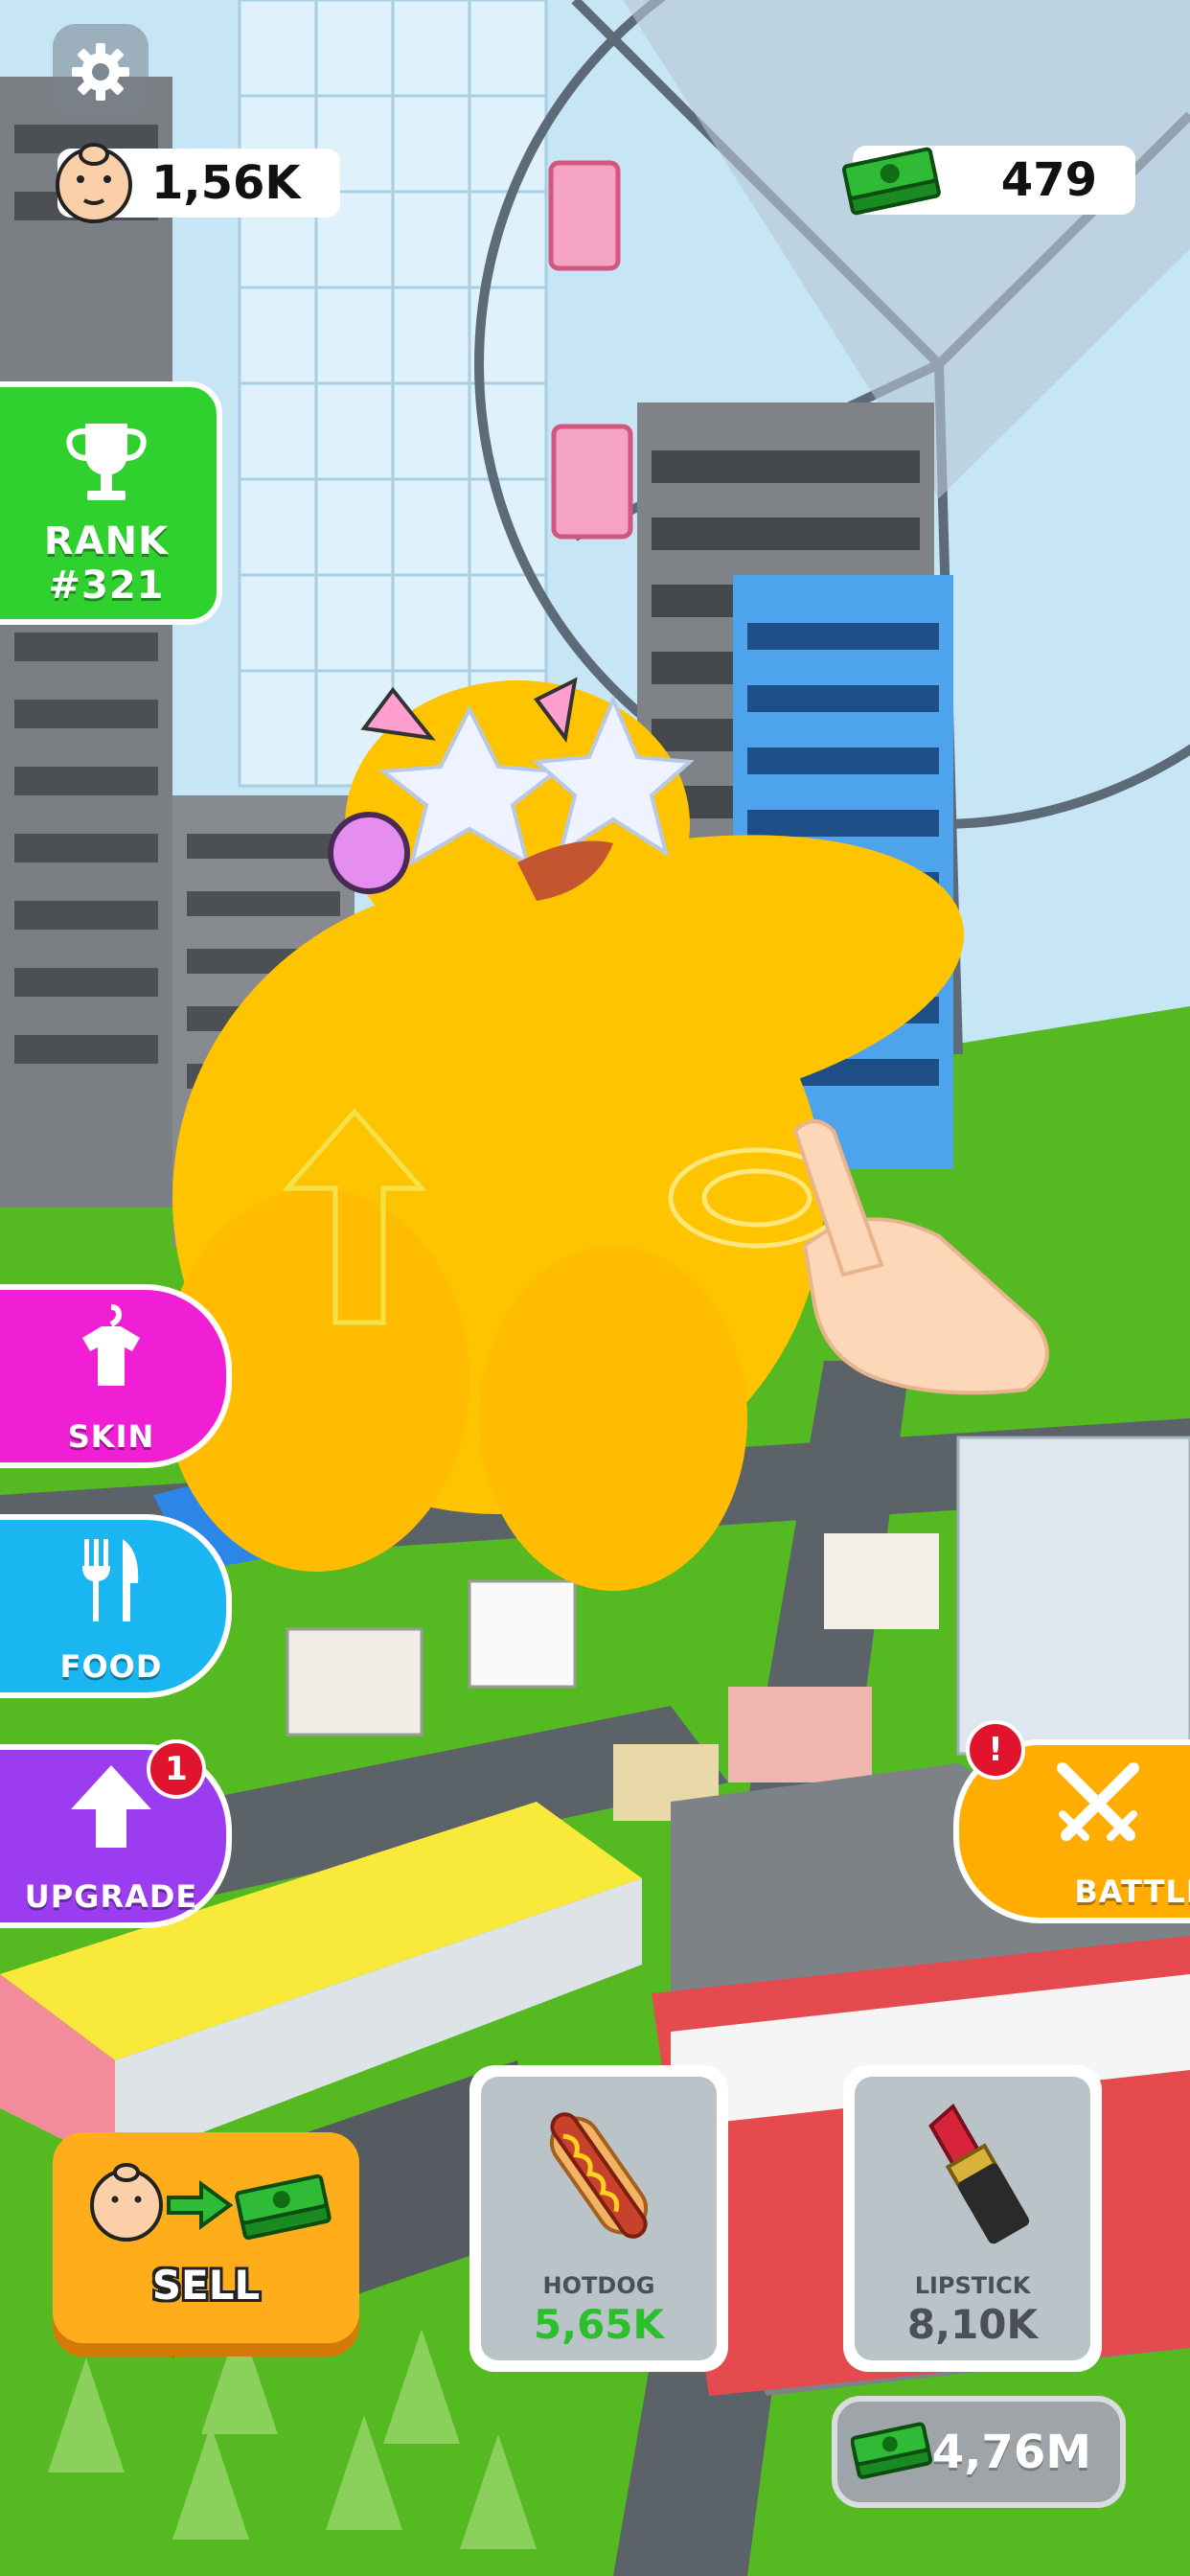  What do you see at coordinates (1011, 2452) in the screenshot?
I see `total-cash-value: 4,76M` at bounding box center [1011, 2452].